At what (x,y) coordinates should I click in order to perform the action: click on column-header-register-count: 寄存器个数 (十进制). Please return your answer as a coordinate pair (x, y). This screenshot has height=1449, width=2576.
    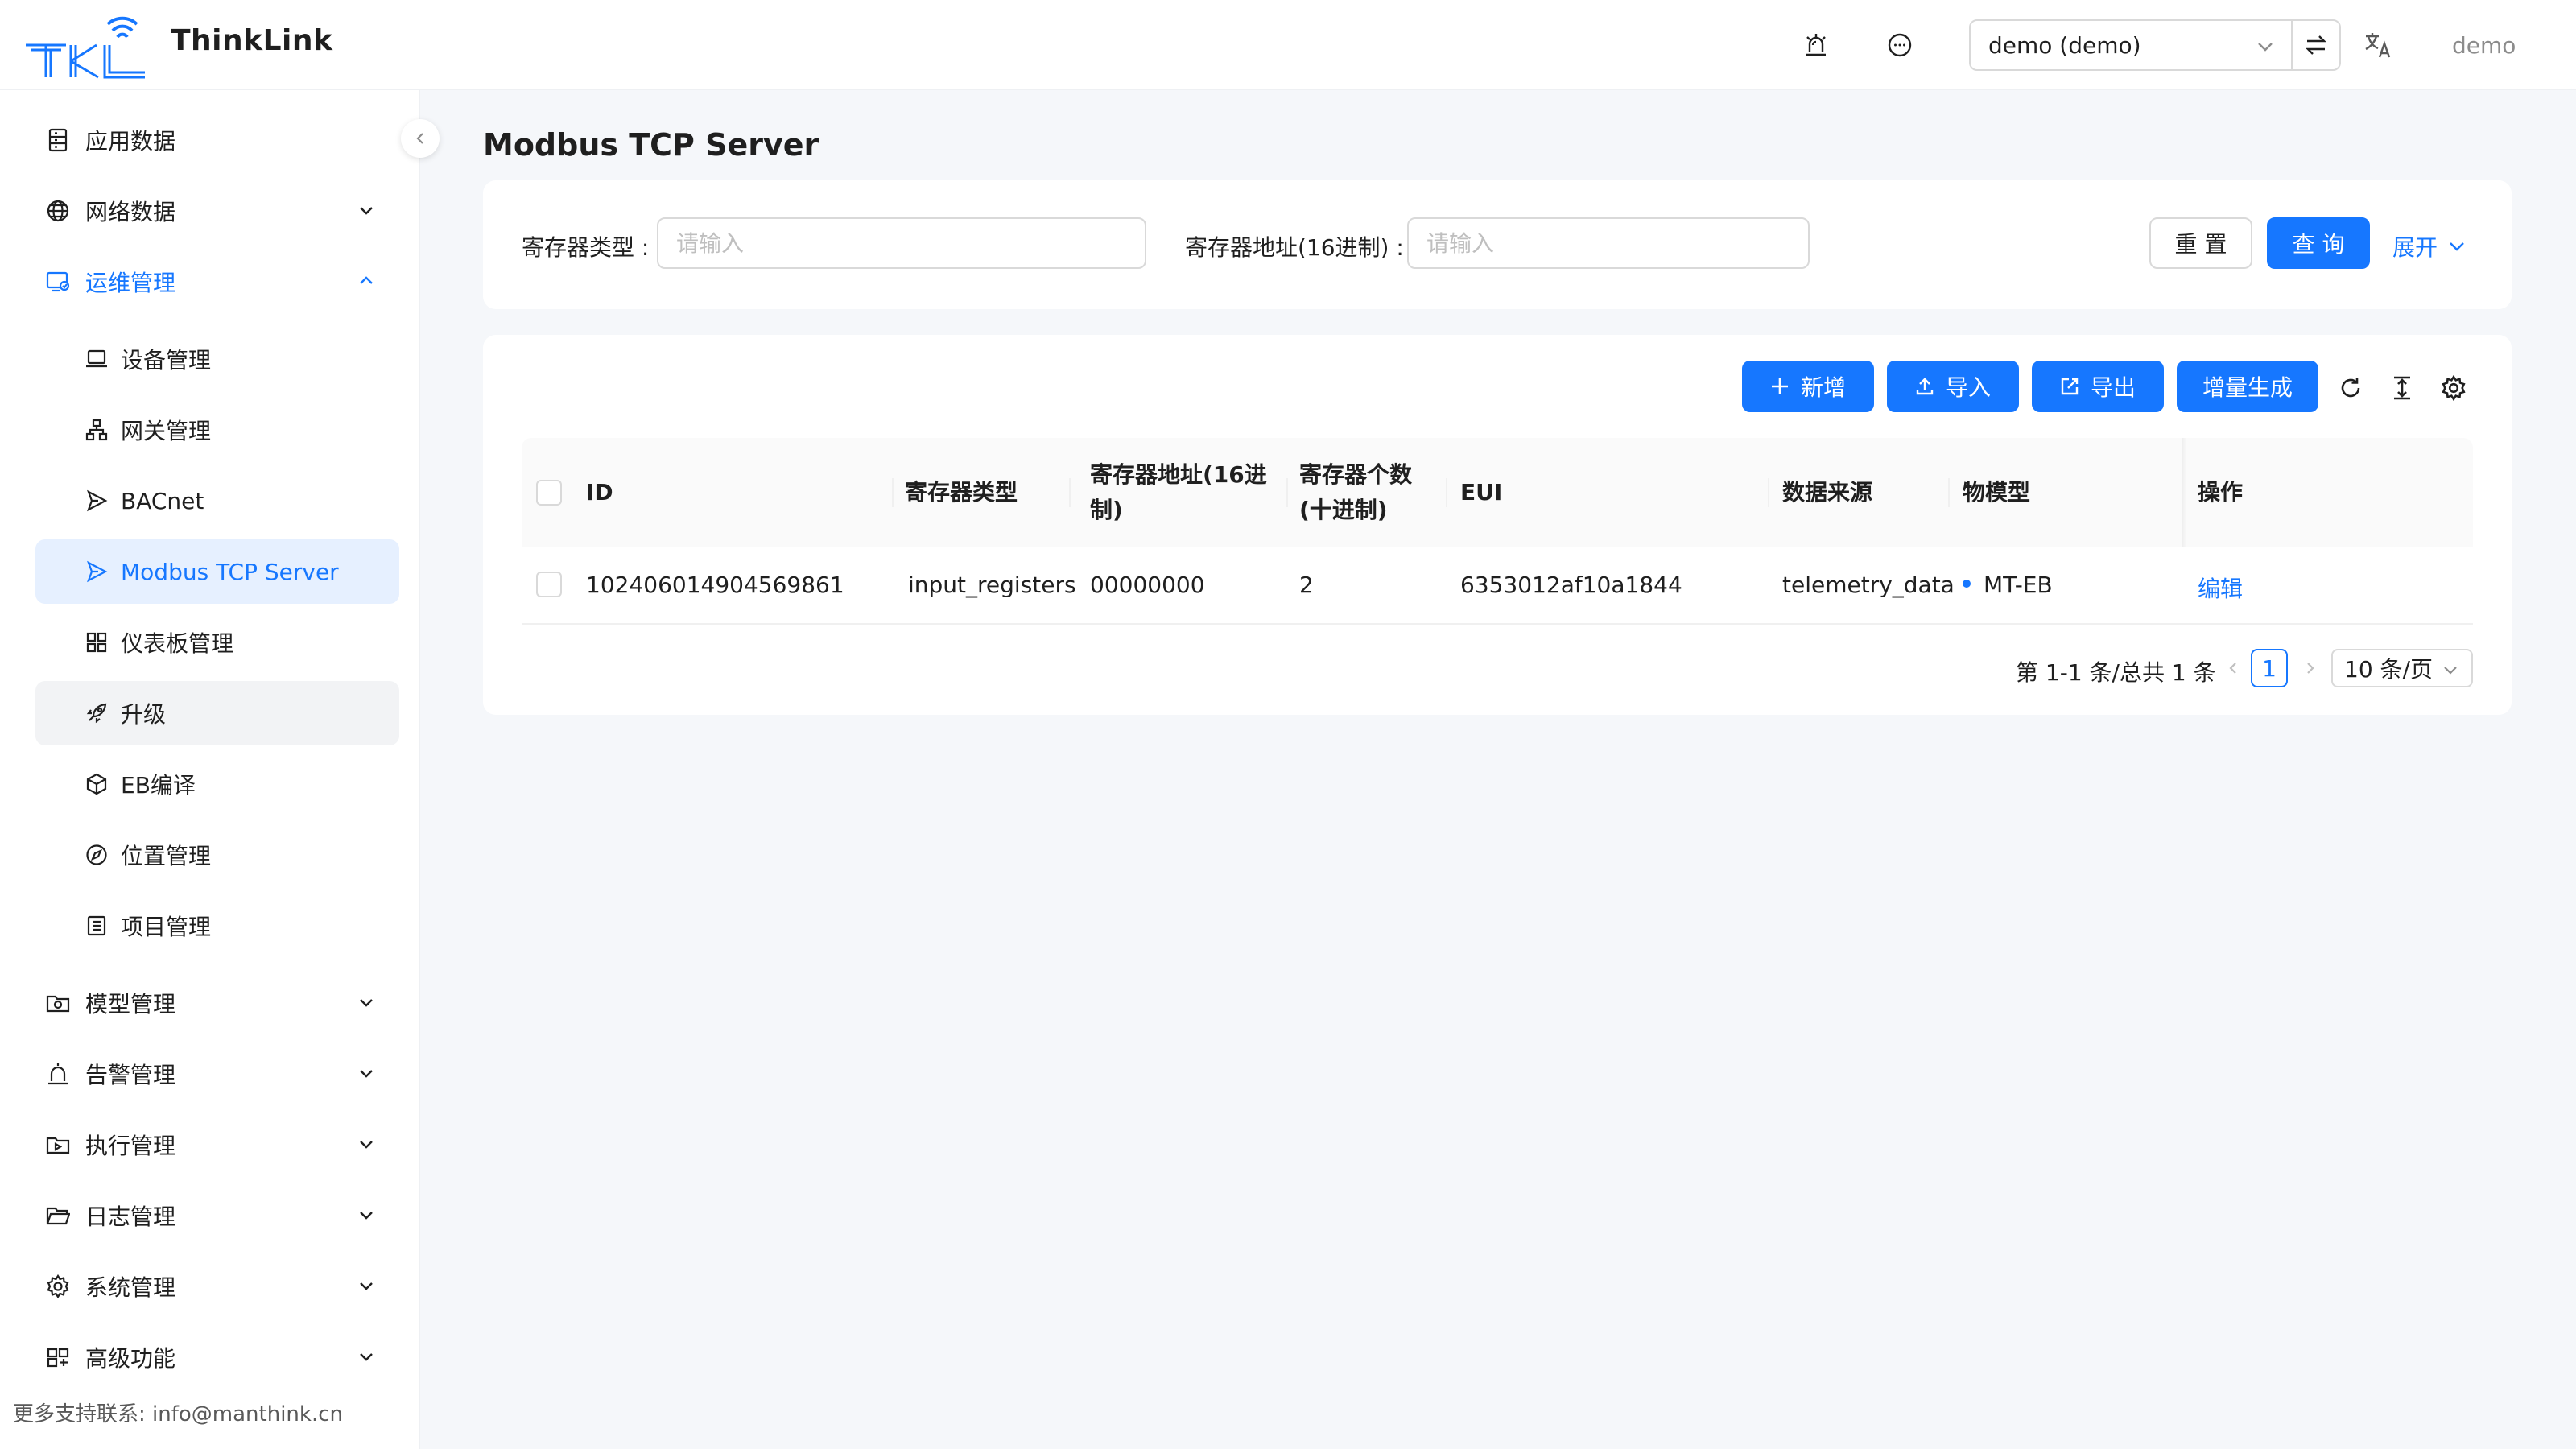
    Looking at the image, I should click on (1355, 492).